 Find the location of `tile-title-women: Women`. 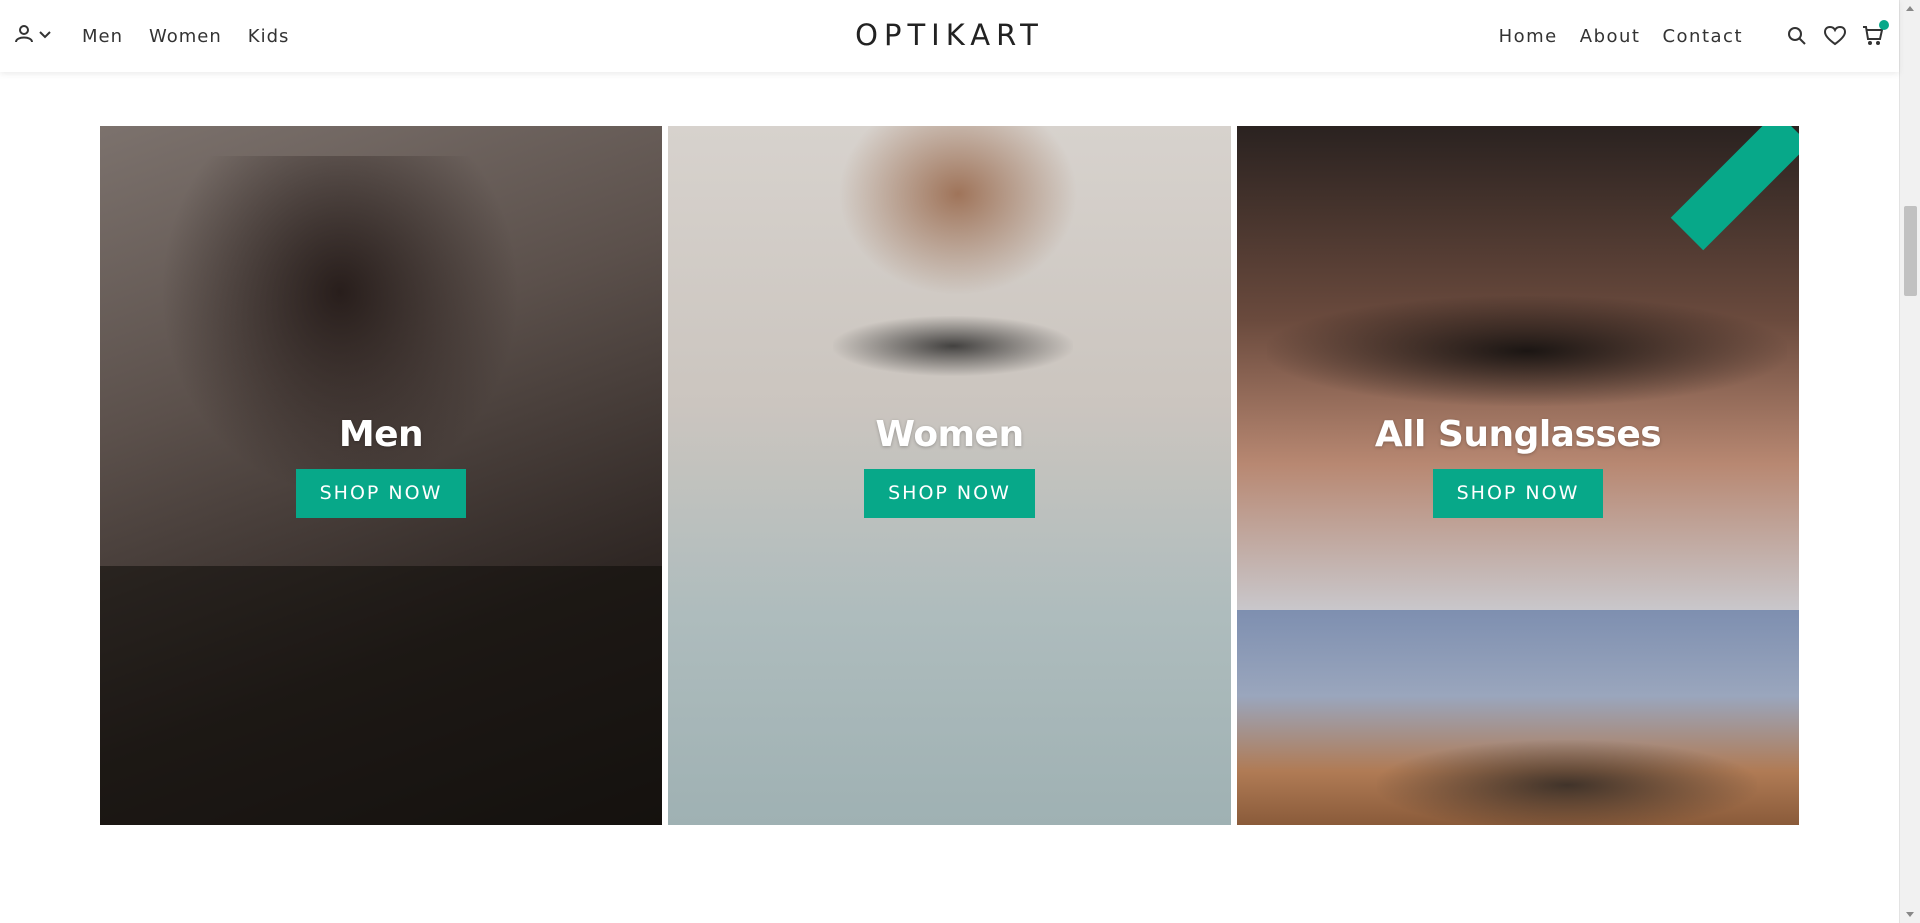

tile-title-women: Women is located at coordinates (949, 434).